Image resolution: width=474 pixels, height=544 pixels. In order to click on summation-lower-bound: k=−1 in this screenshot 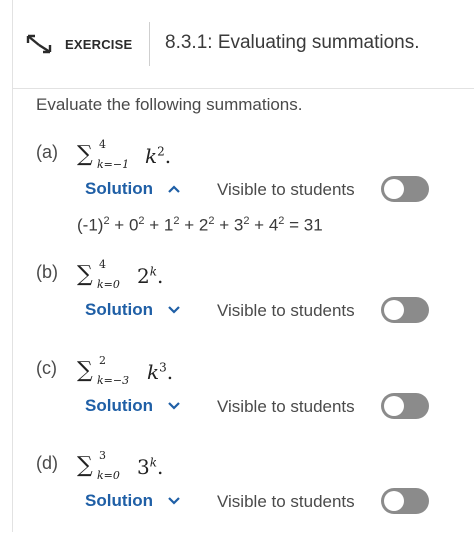, I will do `click(113, 164)`.